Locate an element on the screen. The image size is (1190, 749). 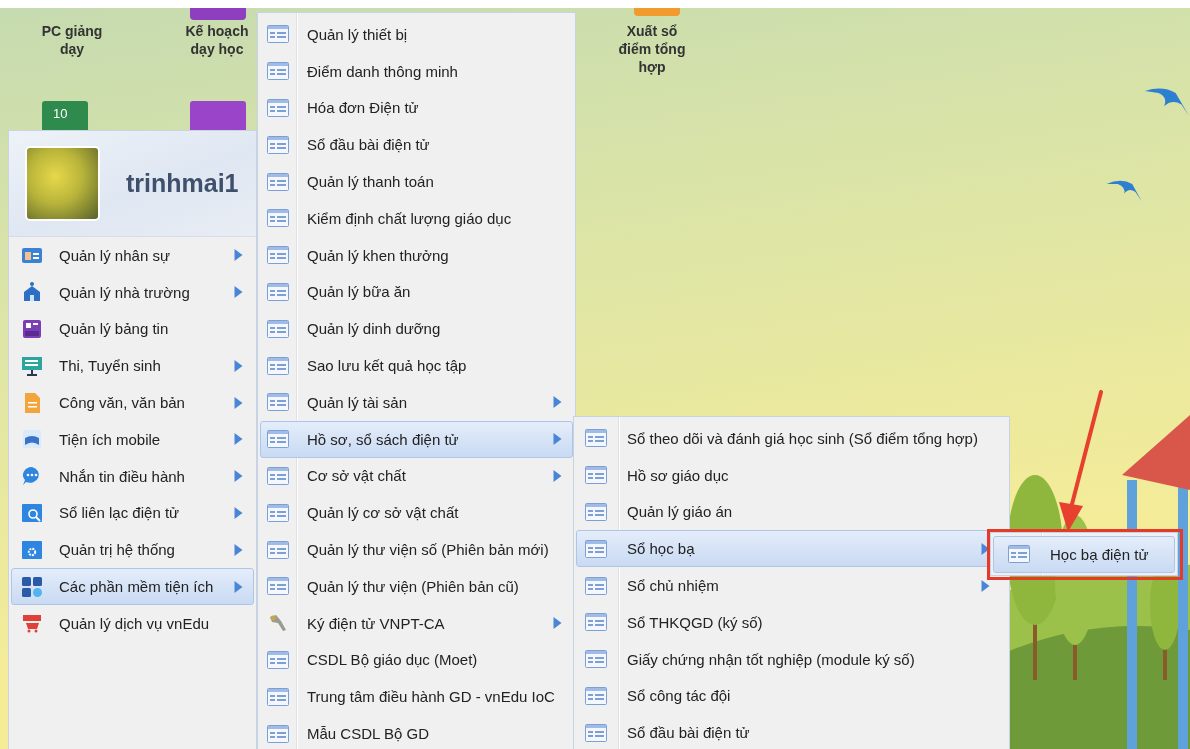
menu-item: Quản lý thư viện số (Phiên bản mới) is located at coordinates (416, 549).